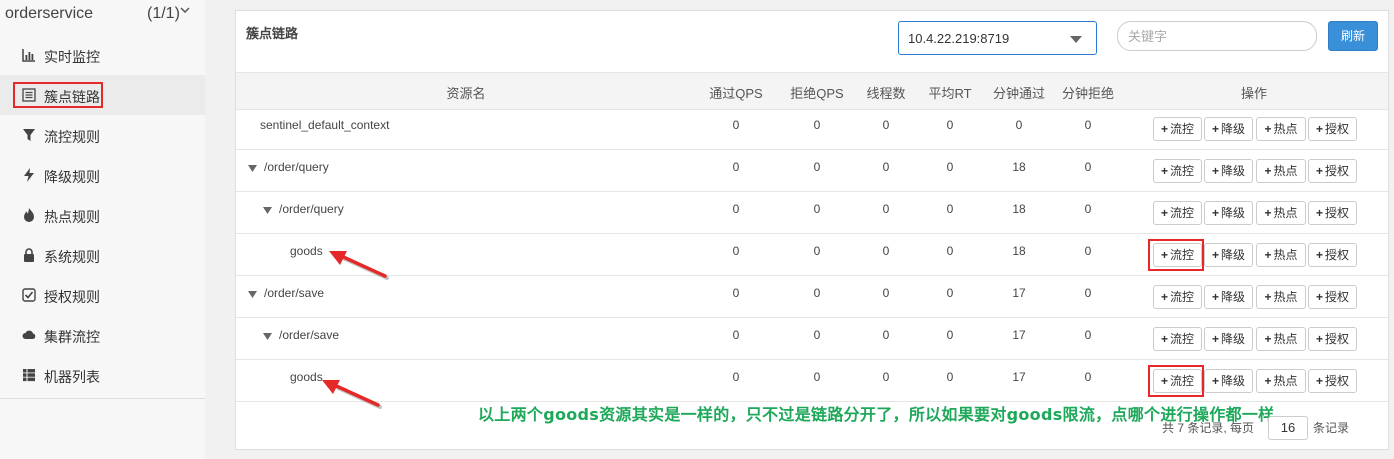  What do you see at coordinates (163, 13) in the screenshot?
I see `app-instance-count: (1/1)` at bounding box center [163, 13].